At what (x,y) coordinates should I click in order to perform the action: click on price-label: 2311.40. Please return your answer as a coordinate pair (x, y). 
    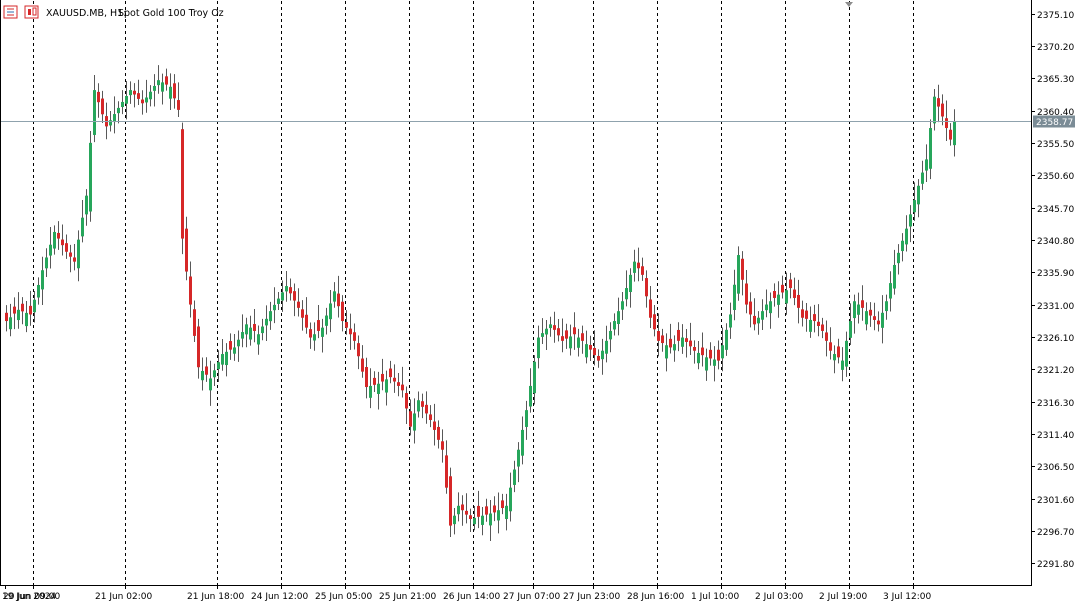
    Looking at the image, I should click on (1055, 436).